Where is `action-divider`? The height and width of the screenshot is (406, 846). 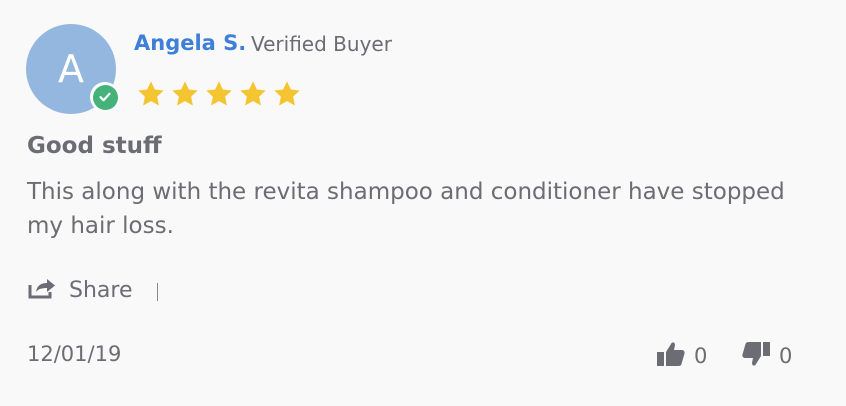 action-divider is located at coordinates (157, 292).